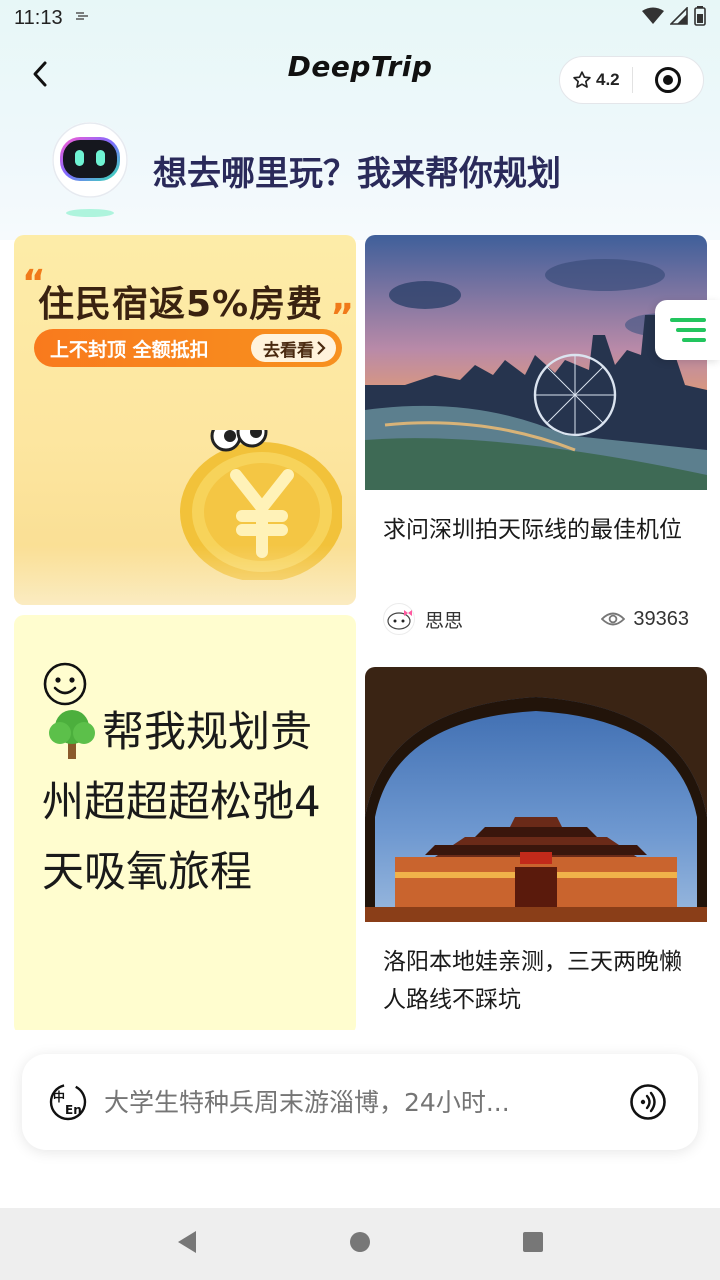  Describe the element at coordinates (613, 619) in the screenshot. I see `eye-icon` at that location.